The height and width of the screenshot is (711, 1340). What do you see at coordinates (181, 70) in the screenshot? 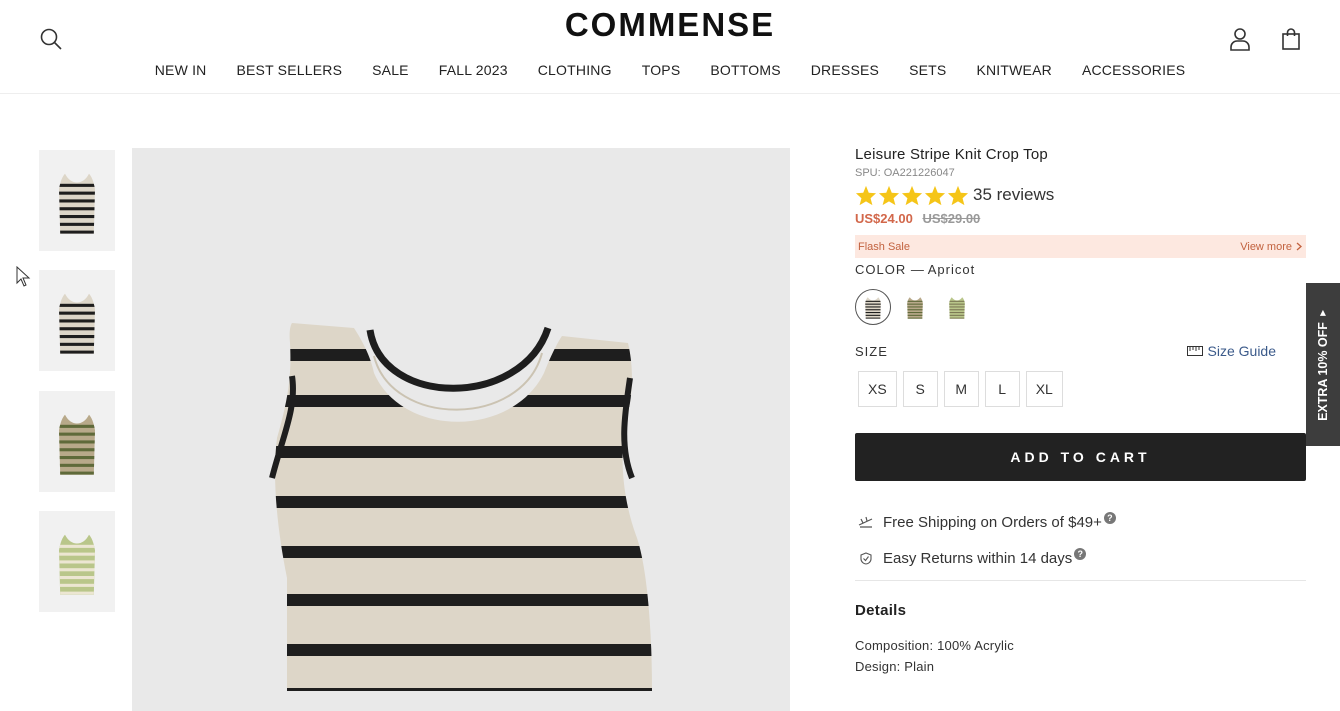
I see `nav-new-in: NEW IN` at bounding box center [181, 70].